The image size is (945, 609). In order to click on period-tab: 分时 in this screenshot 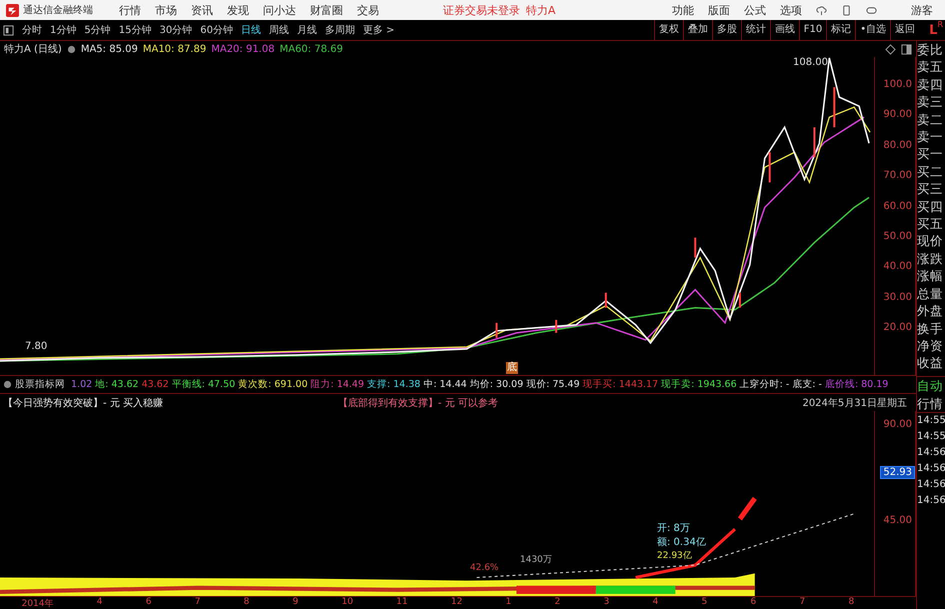, I will do `click(32, 30)`.